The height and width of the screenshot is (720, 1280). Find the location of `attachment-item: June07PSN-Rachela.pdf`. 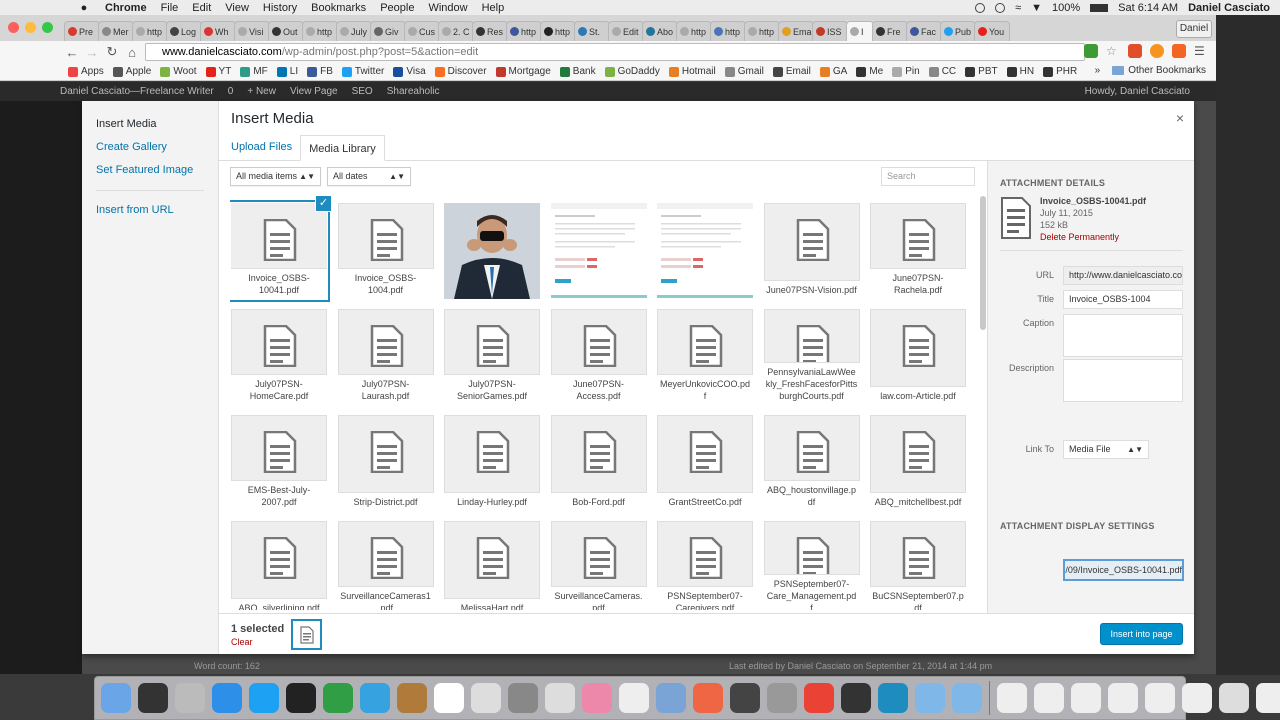

attachment-item: June07PSN-Rachela.pdf is located at coordinates (918, 251).